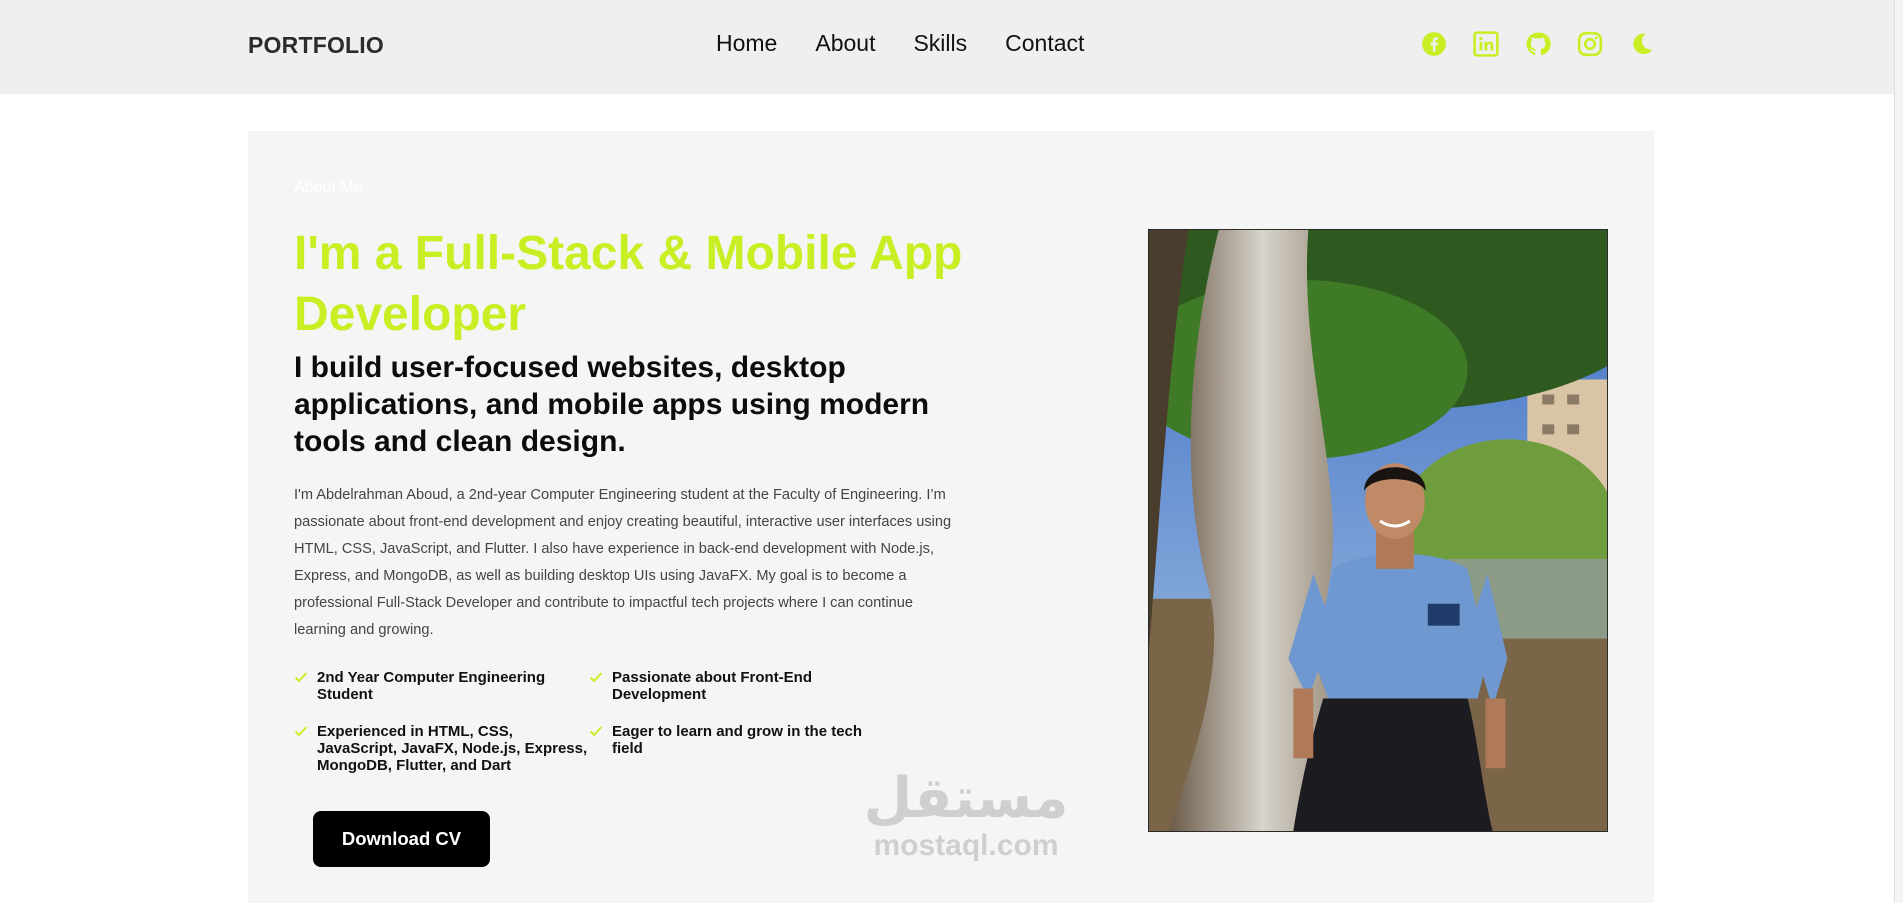 The width and height of the screenshot is (1903, 903). I want to click on about-eyebrow: About Me, so click(328, 187).